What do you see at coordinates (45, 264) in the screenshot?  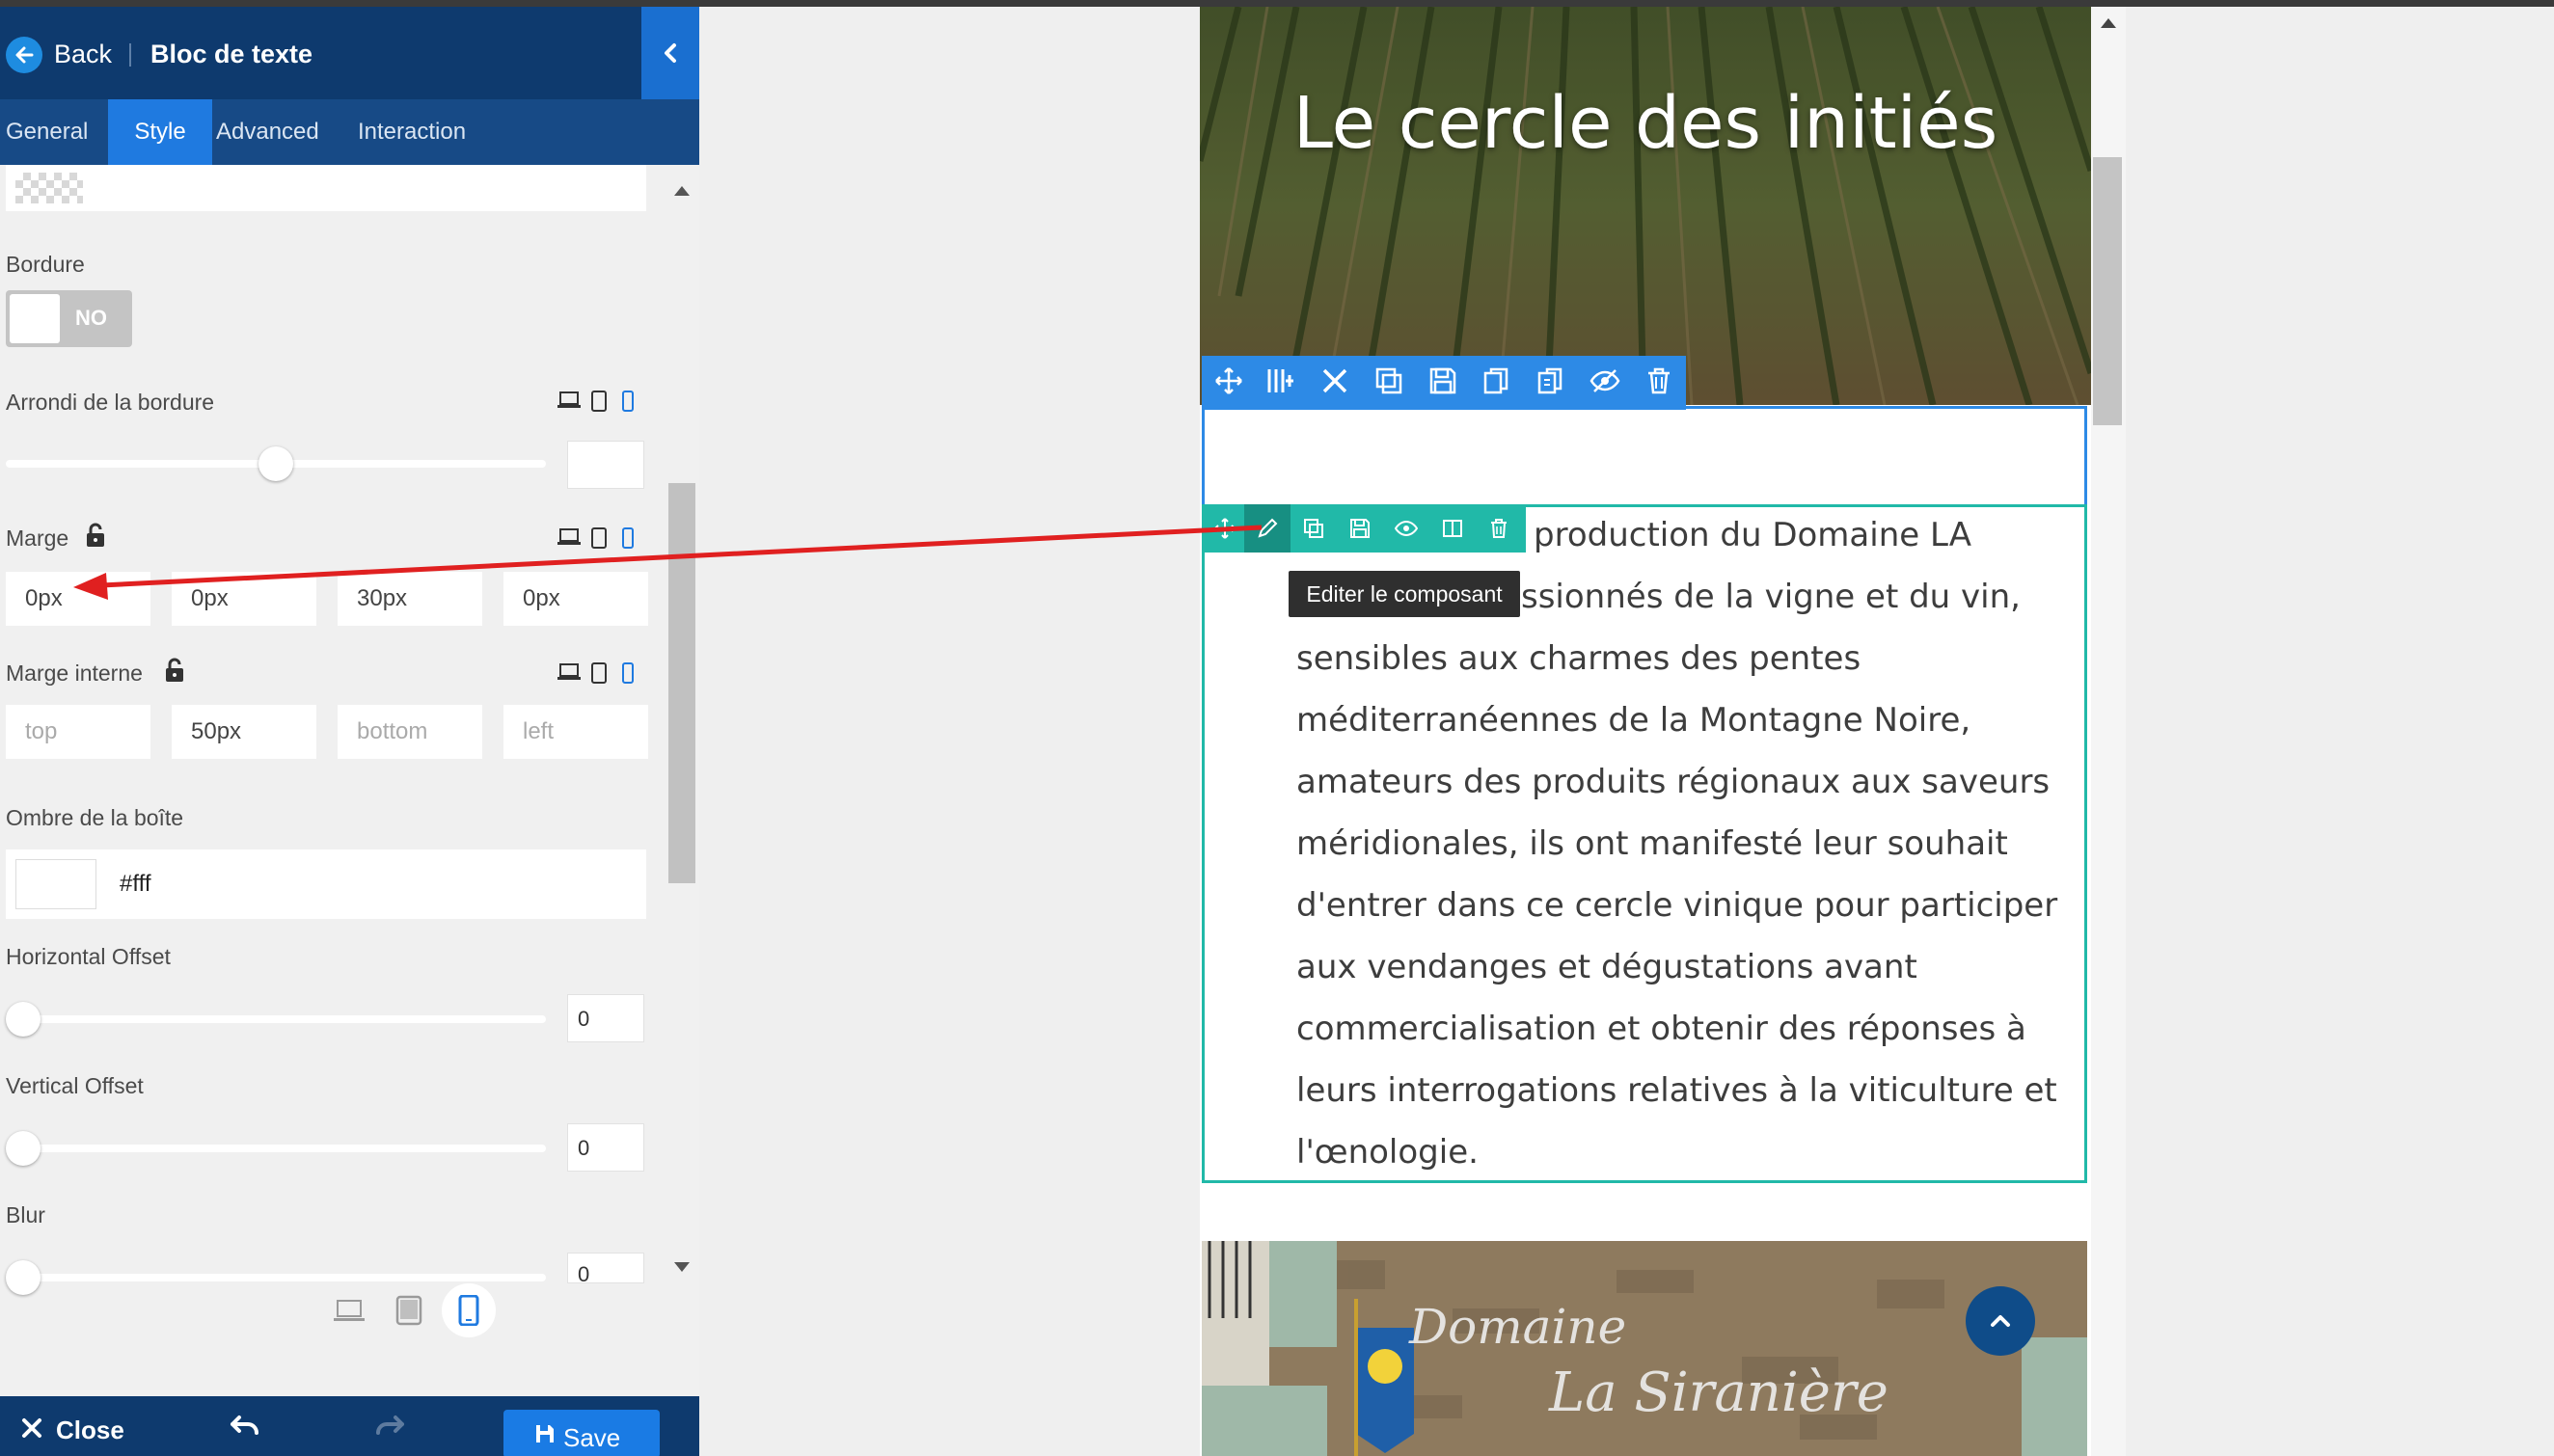 I see `border-label: Bordure` at bounding box center [45, 264].